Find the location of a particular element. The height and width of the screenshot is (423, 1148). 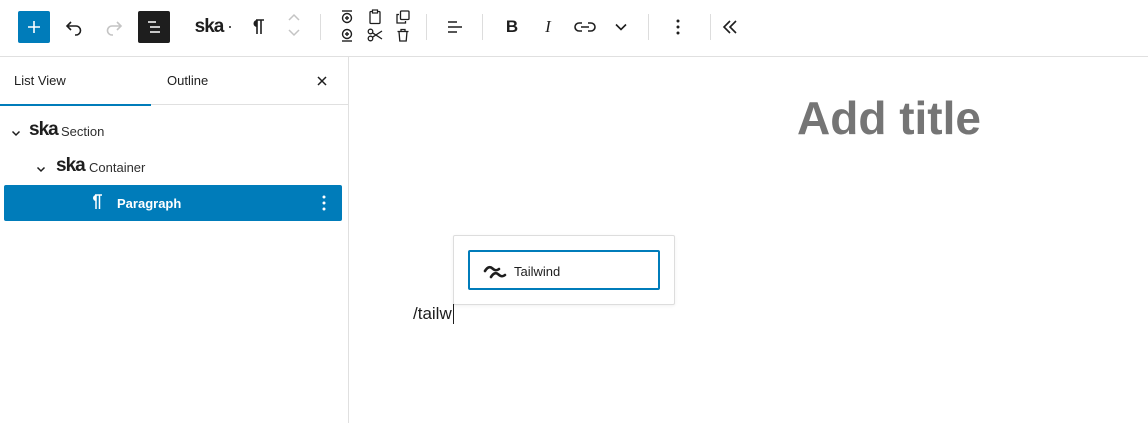

tree-item-label: Section is located at coordinates (83, 131).